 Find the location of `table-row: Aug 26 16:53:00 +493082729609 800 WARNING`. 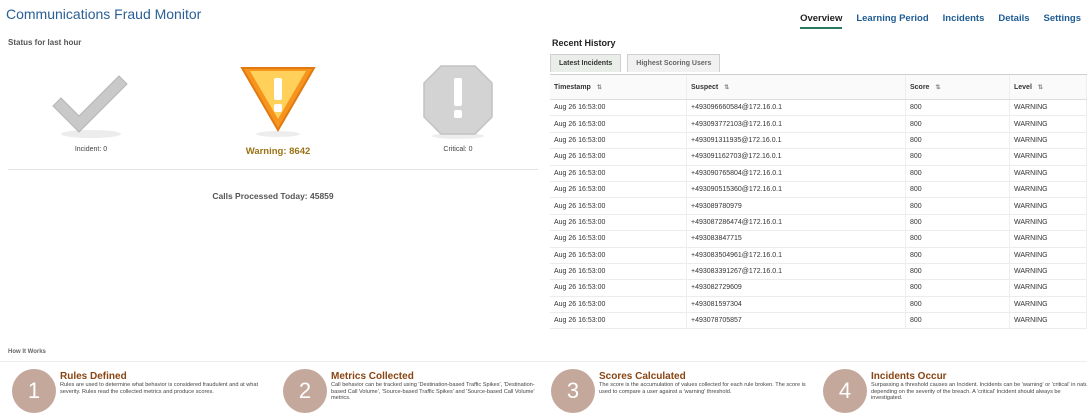

table-row: Aug 26 16:53:00 +493082729609 800 WARNING is located at coordinates (818, 288).